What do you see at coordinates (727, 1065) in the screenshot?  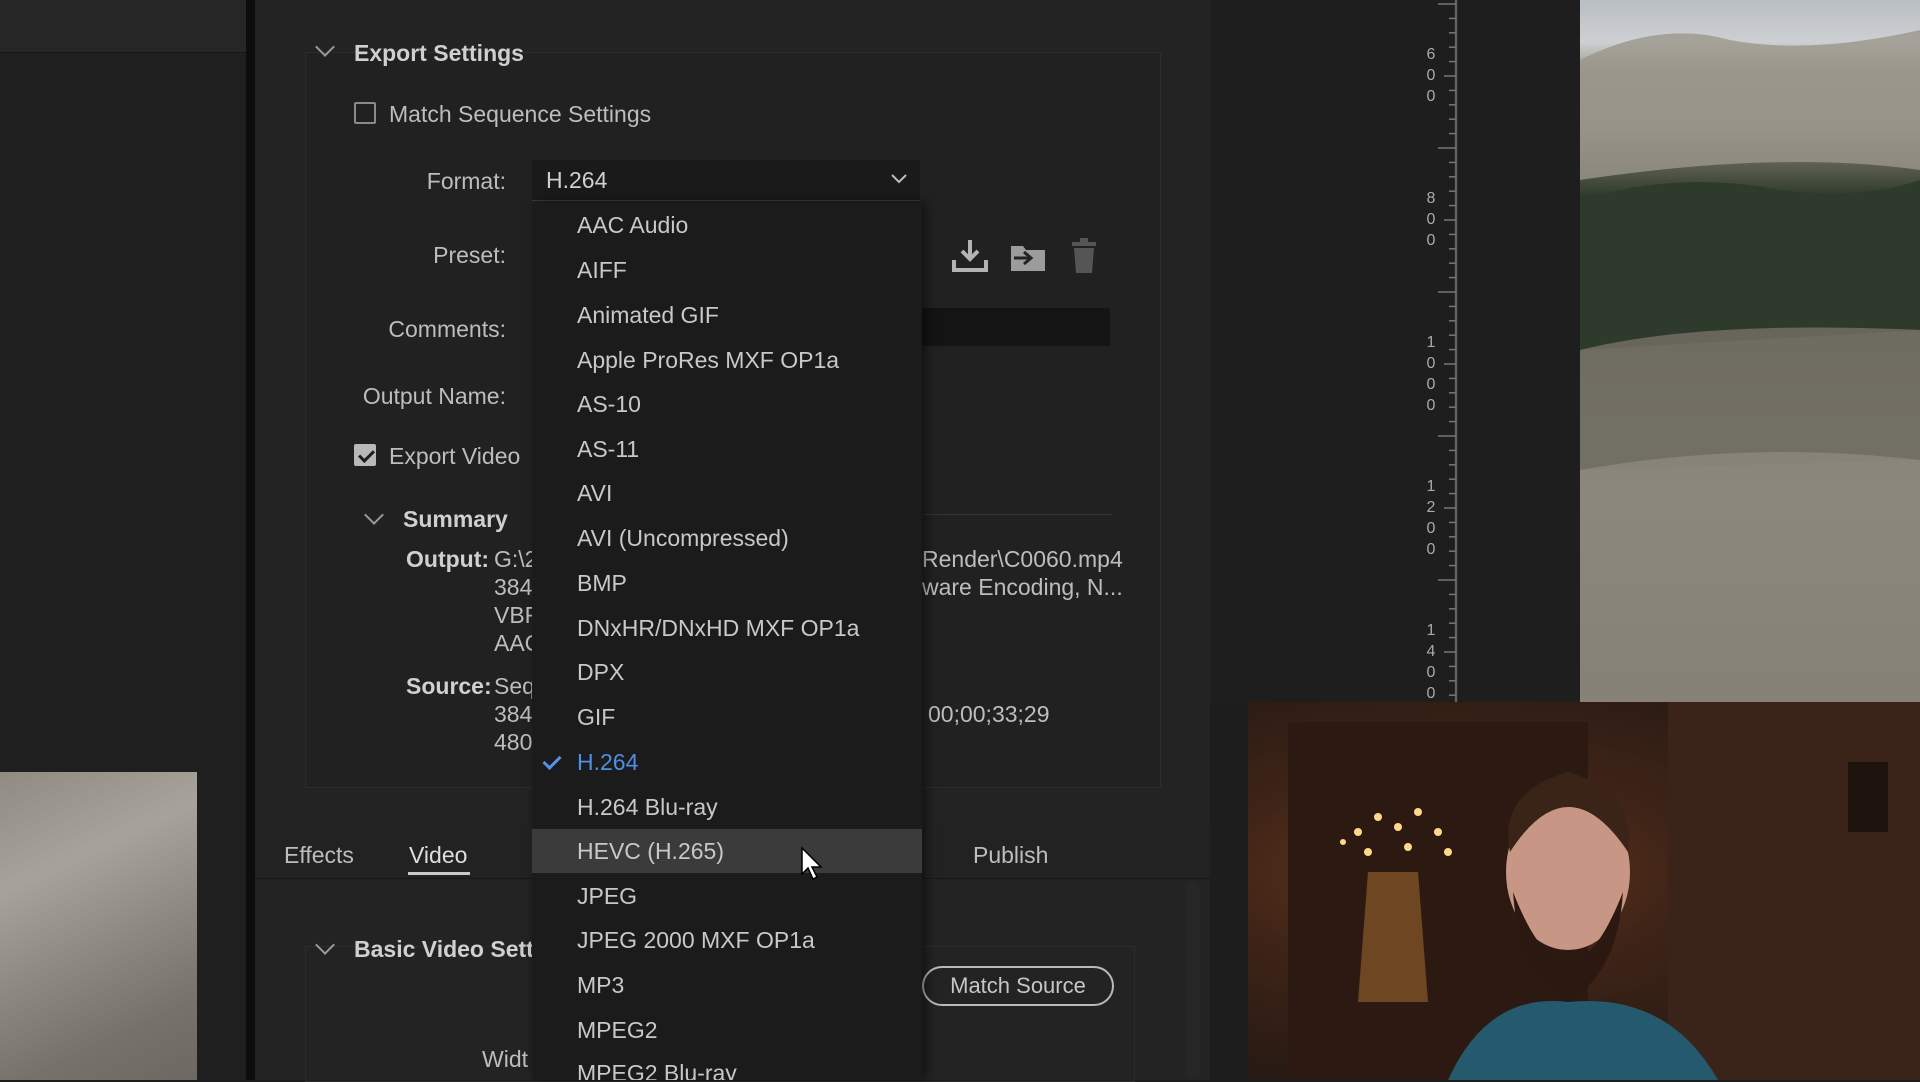 I see `dropdown-item-mpeg2-bluray: MPEG2 Blu-ray` at bounding box center [727, 1065].